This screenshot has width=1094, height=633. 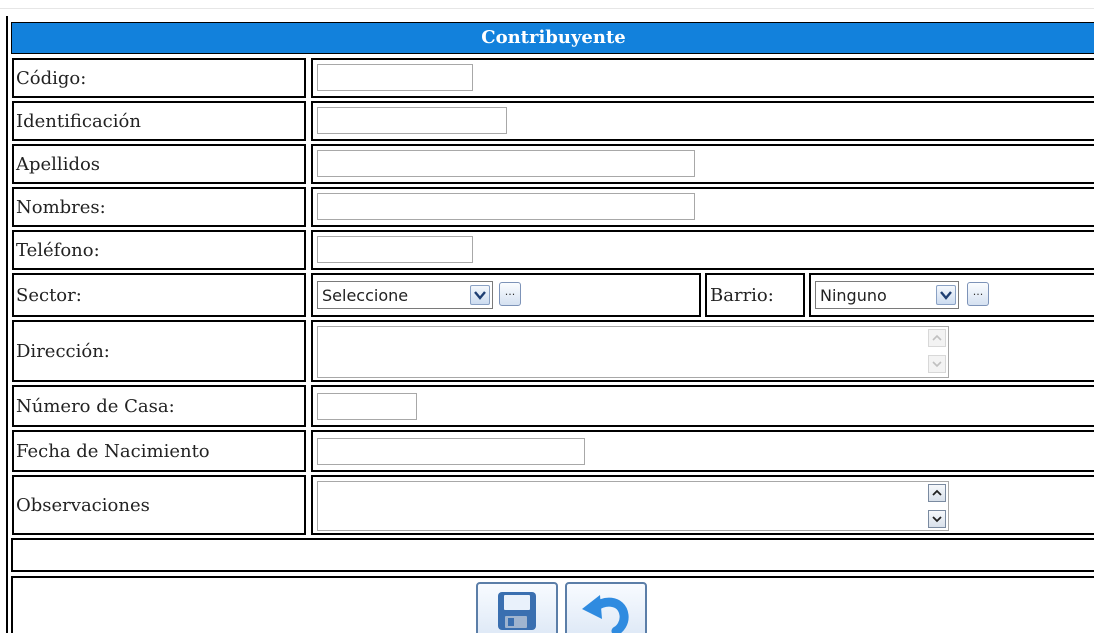 I want to click on form-title: Contribuyente, so click(x=552, y=38).